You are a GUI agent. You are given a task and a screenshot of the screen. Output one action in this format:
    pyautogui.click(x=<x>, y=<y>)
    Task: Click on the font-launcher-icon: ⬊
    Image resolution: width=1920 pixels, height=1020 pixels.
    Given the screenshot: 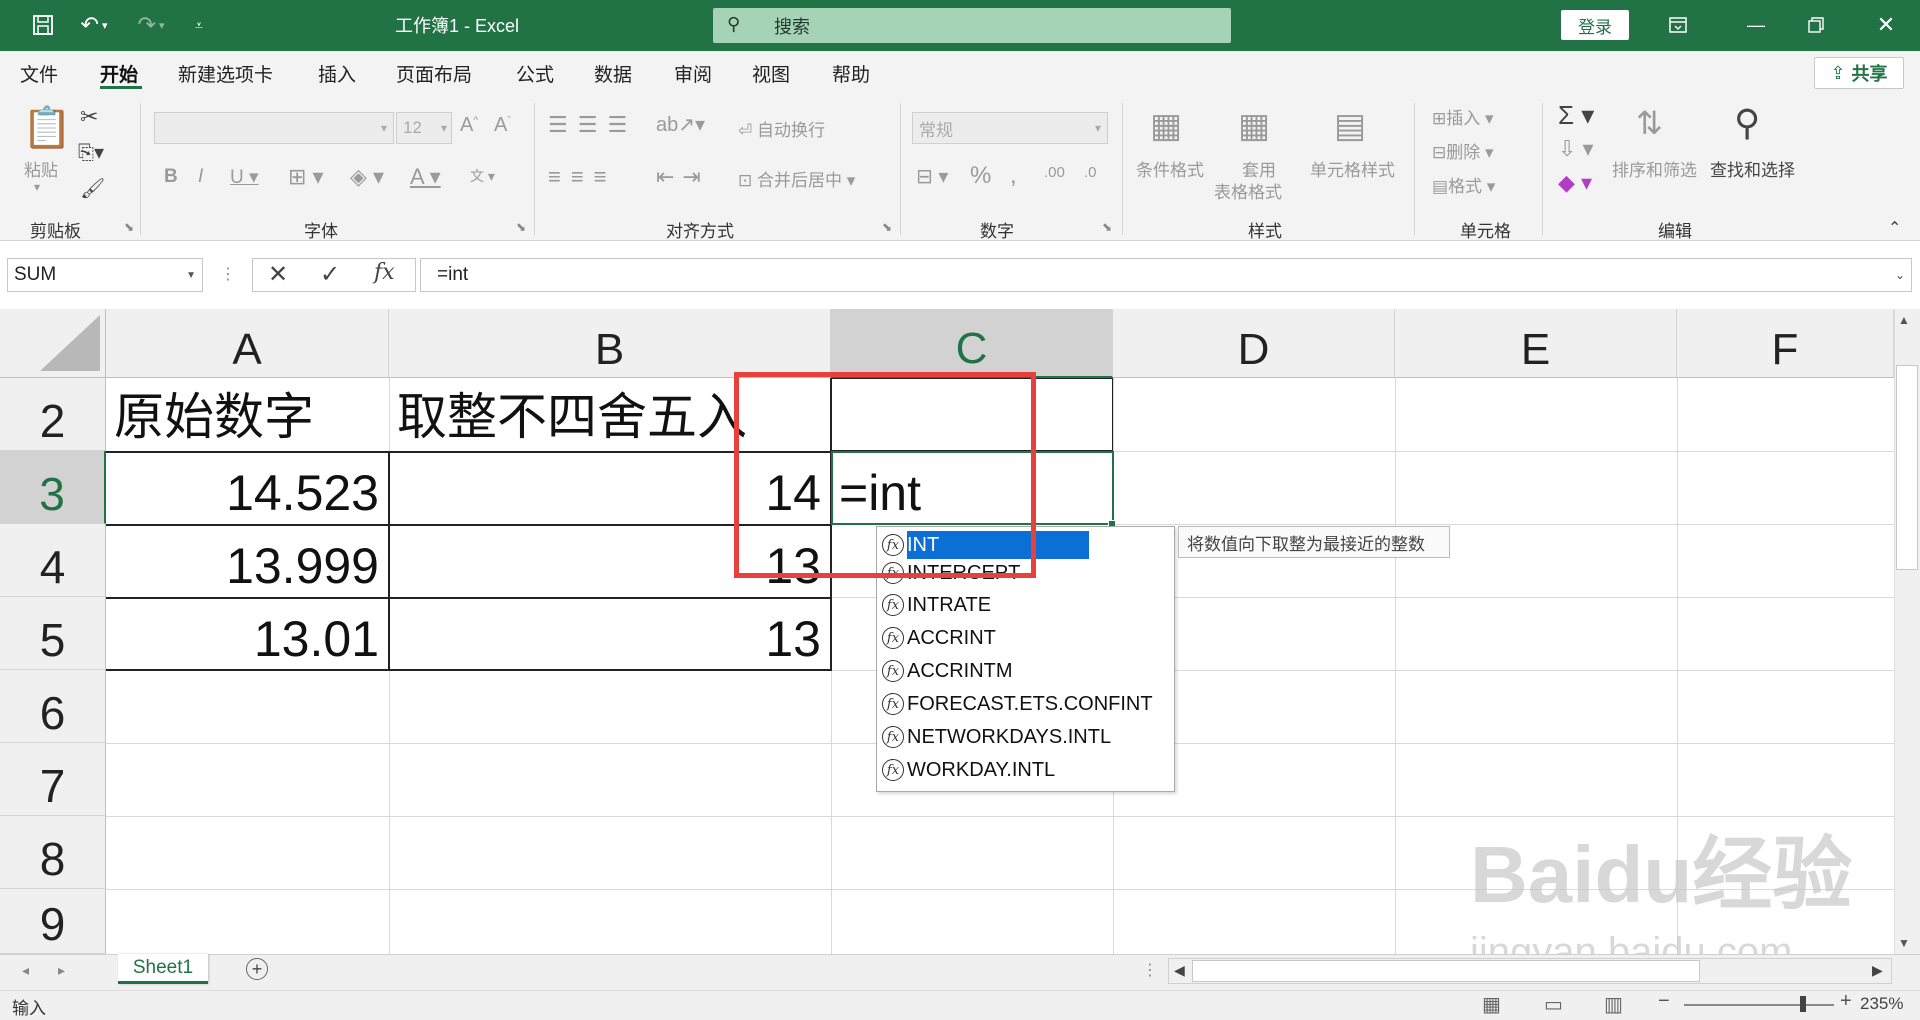 What is the action you would take?
    pyautogui.click(x=521, y=227)
    